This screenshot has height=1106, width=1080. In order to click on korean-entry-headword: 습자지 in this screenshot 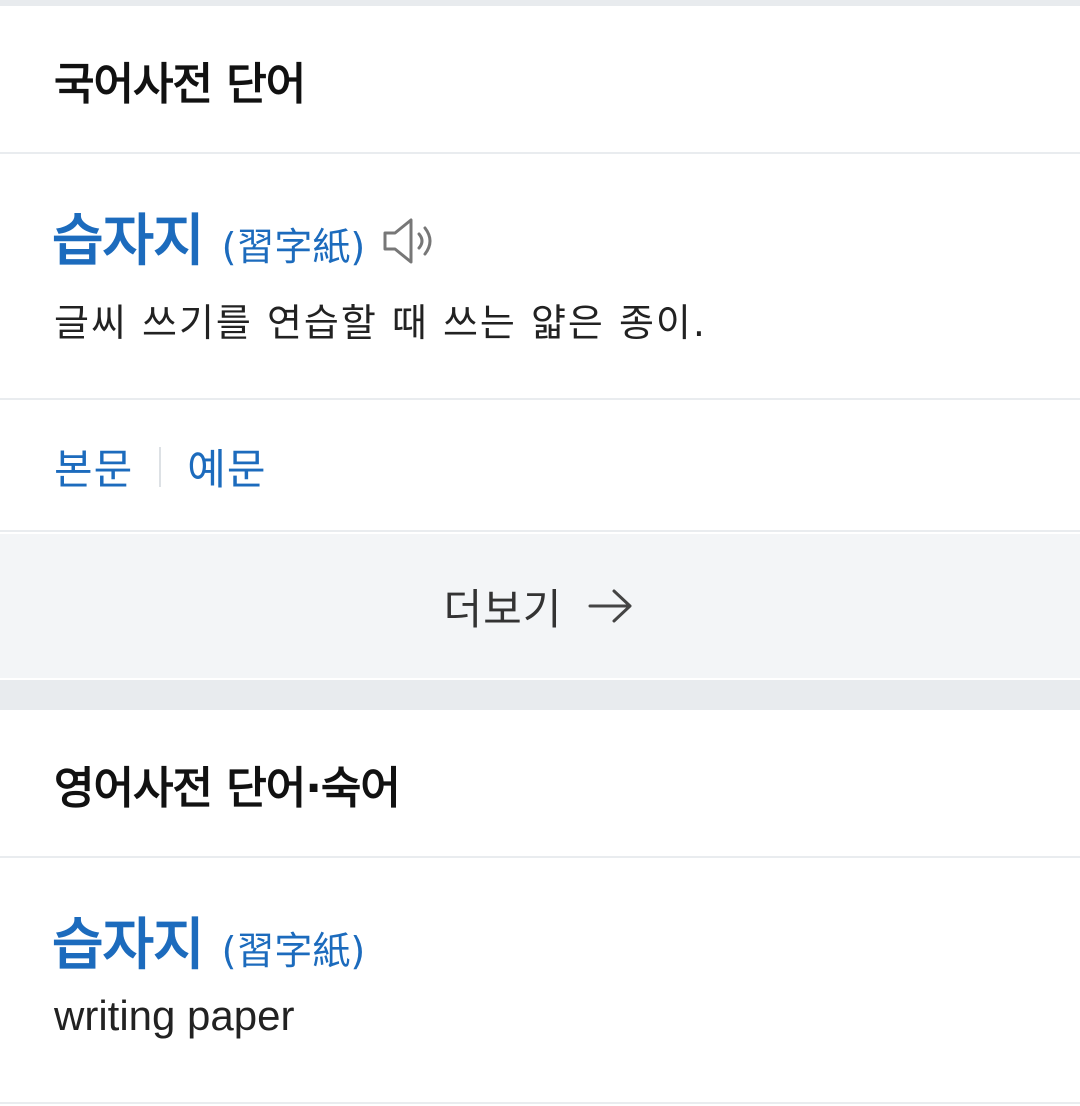, I will do `click(128, 236)`.